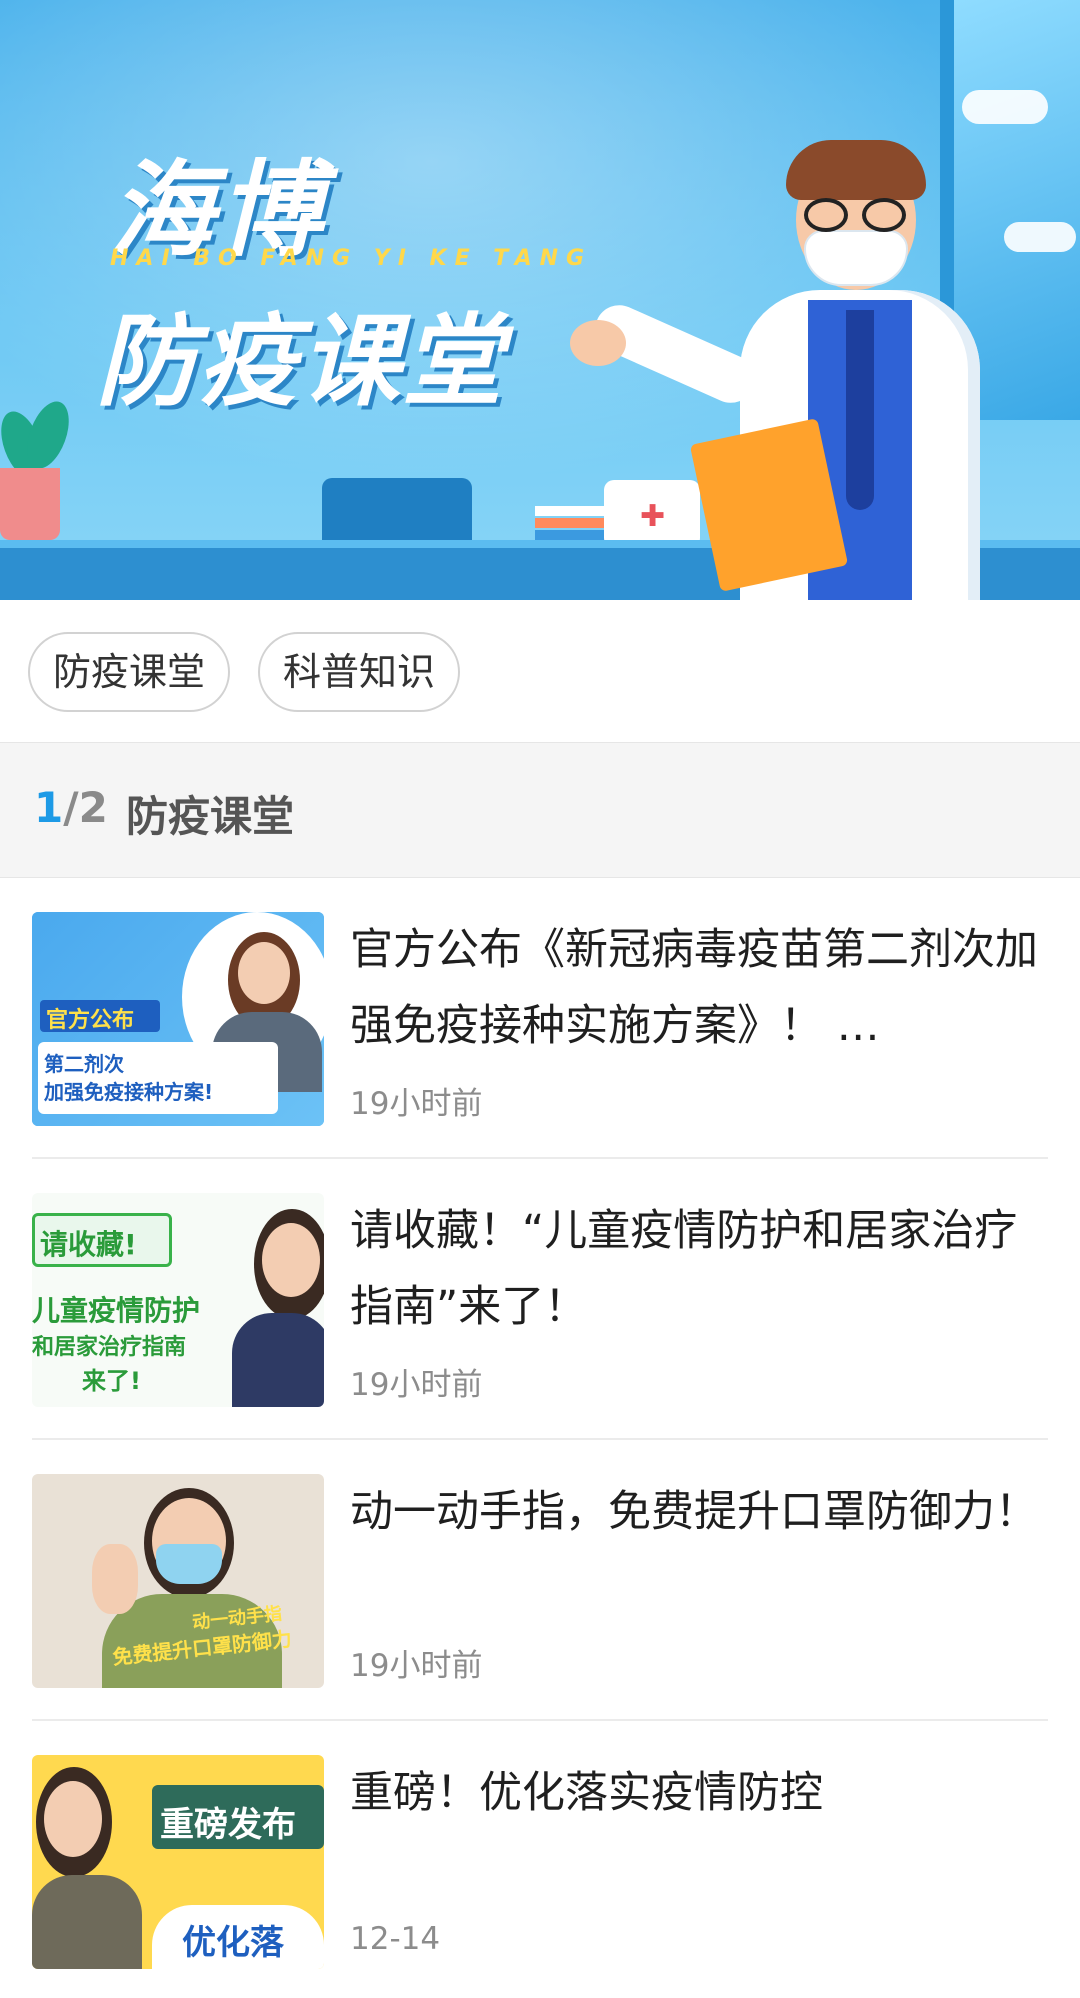 The width and height of the screenshot is (1080, 1998). I want to click on article-thumbnail: 重磅发布 优化落, so click(178, 1862).